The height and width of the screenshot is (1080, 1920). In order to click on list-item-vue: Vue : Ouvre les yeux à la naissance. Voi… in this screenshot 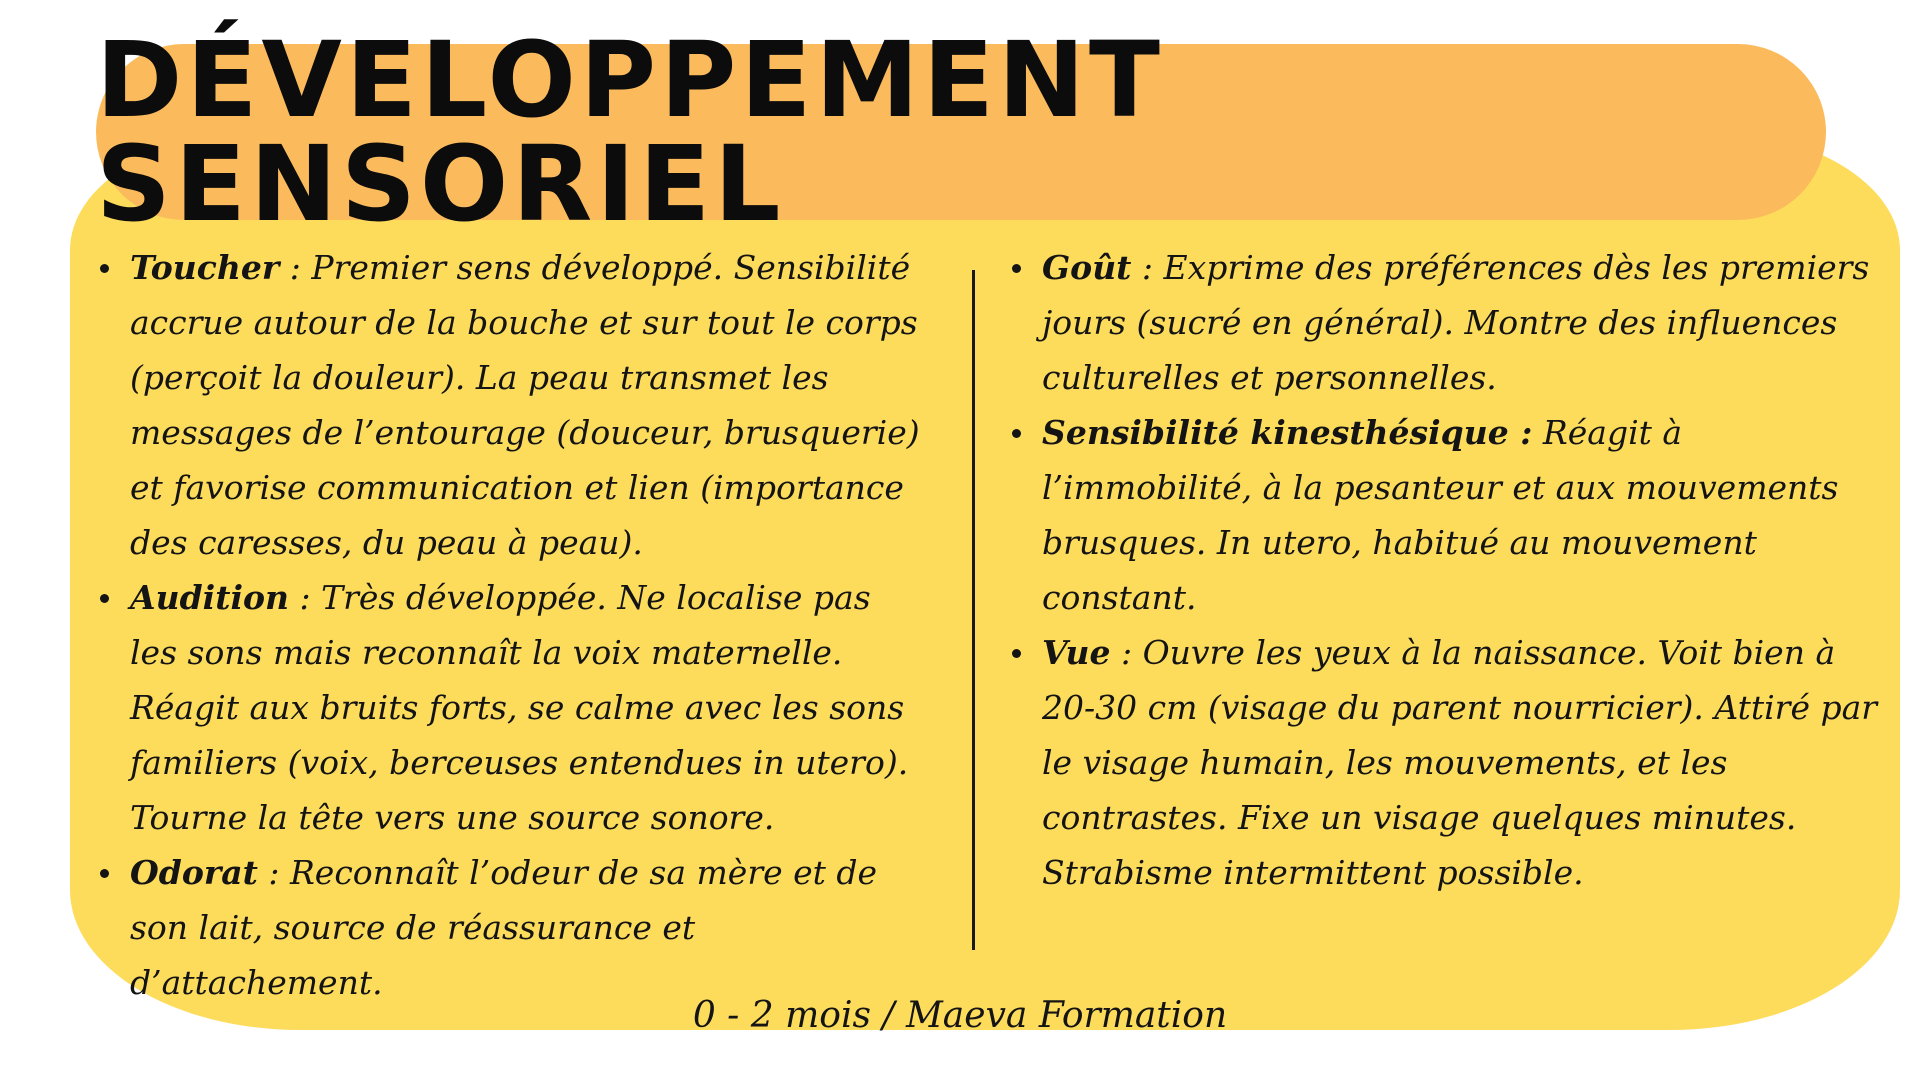, I will do `click(1450, 762)`.